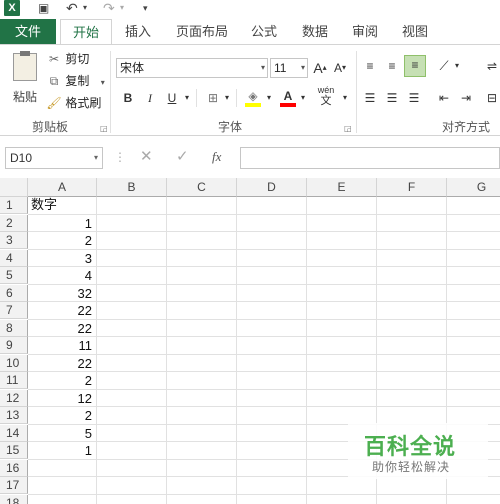 This screenshot has width=500, height=504. Describe the element at coordinates (14, 310) in the screenshot. I see `row-header-7: 7` at that location.